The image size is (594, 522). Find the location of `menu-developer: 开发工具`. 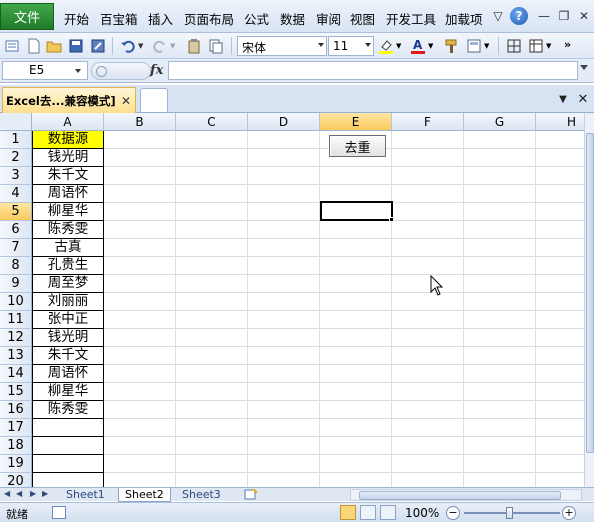

menu-developer: 开发工具 is located at coordinates (411, 18).